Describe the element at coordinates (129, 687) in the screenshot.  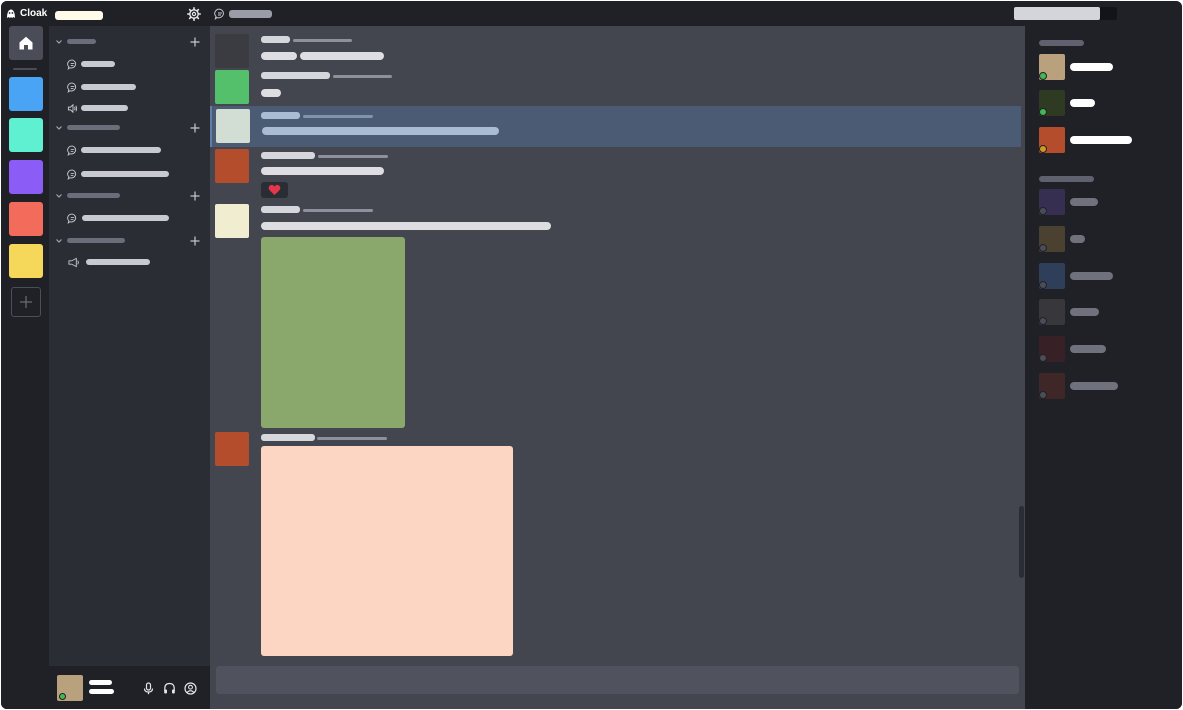
I see `user-panel` at that location.